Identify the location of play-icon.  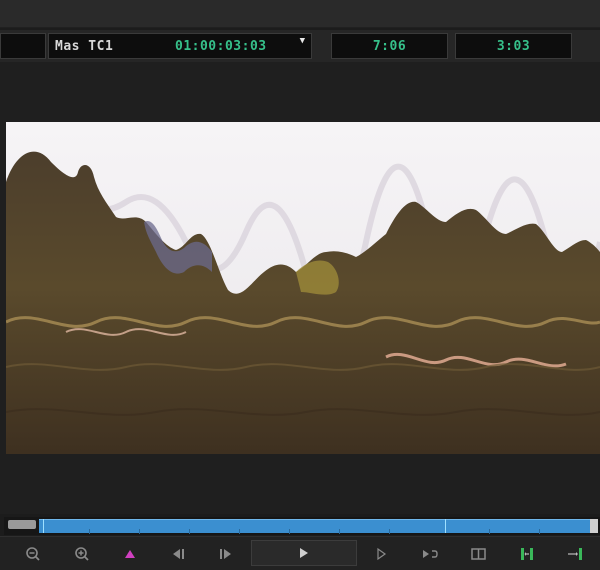
(304, 553).